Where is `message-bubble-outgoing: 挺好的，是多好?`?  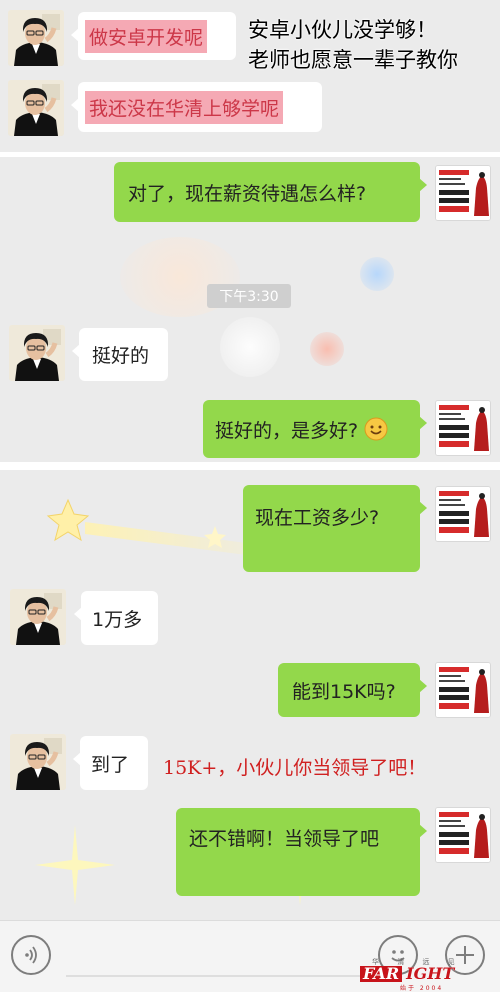 message-bubble-outgoing: 挺好的，是多好? is located at coordinates (315, 429).